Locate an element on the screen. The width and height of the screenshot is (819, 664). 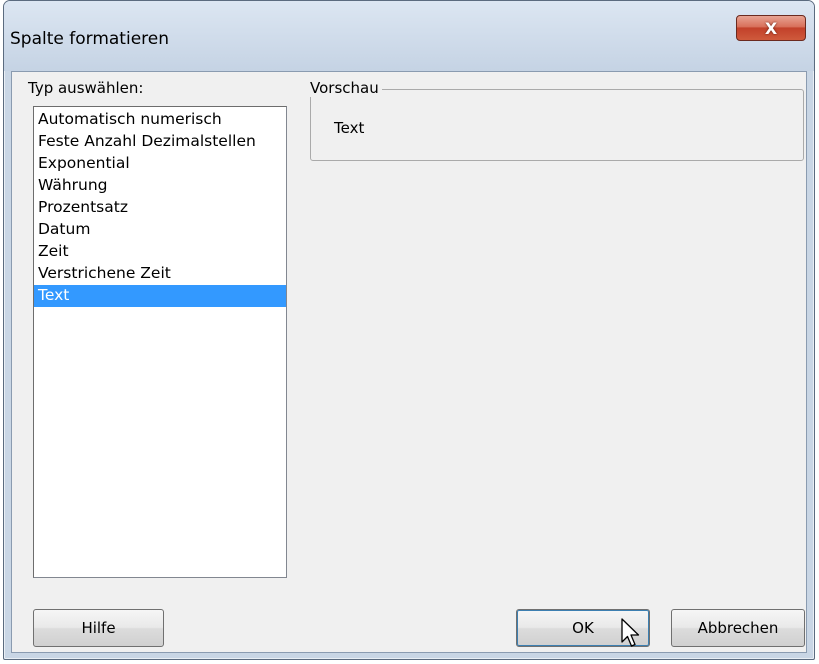
preview-groupbox is located at coordinates (557, 125).